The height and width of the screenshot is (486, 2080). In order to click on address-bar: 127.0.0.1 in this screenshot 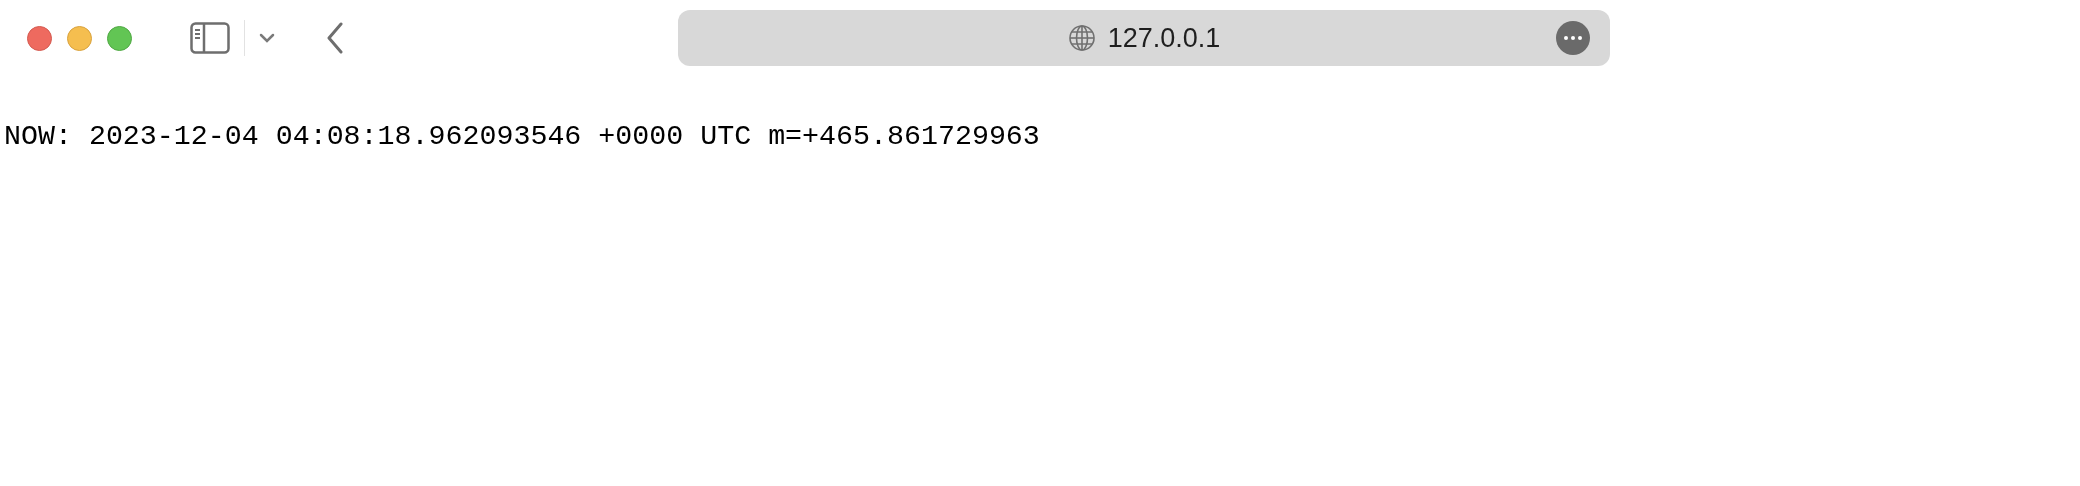, I will do `click(1144, 38)`.